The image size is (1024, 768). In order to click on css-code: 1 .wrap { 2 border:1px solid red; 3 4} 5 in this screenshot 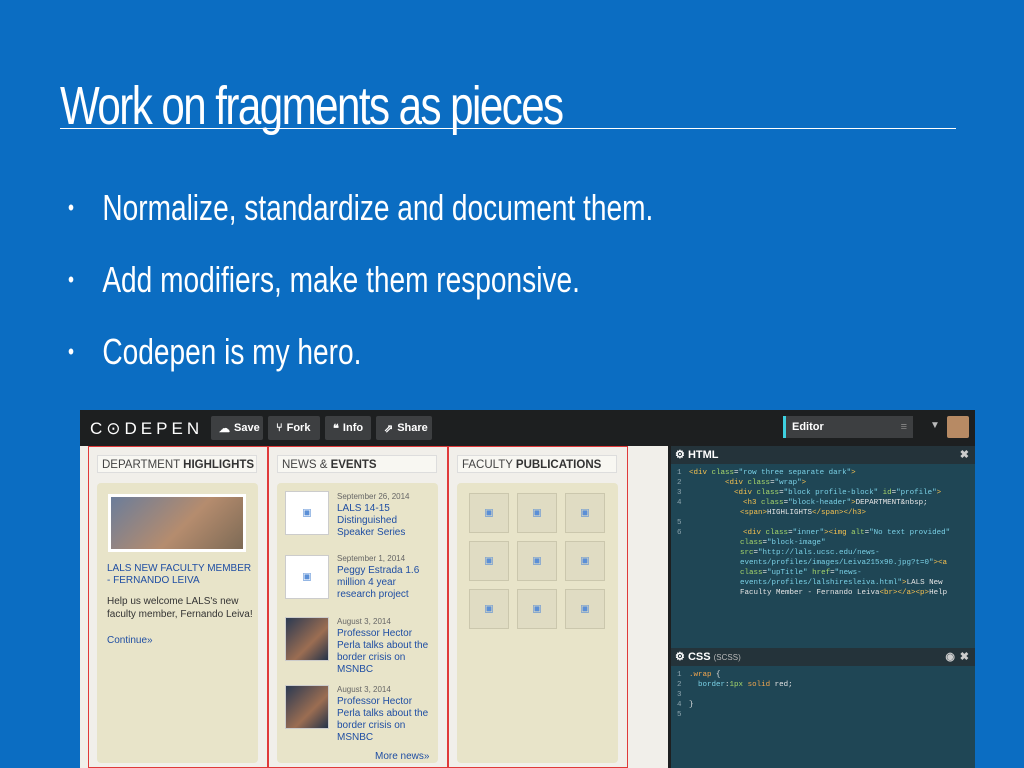, I will do `click(735, 695)`.